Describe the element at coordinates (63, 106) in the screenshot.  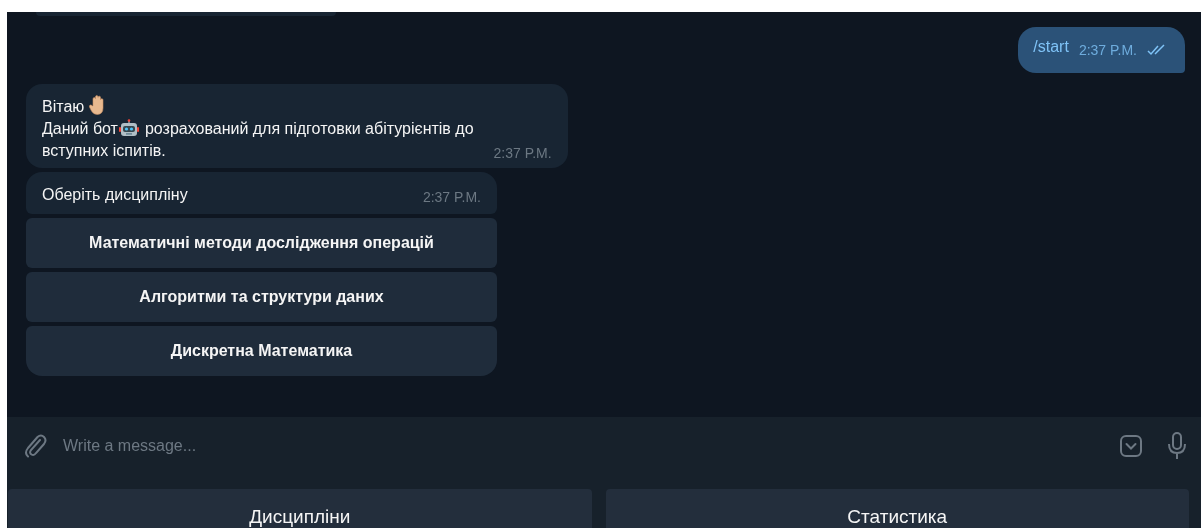
I see `message-text: Вітаю` at that location.